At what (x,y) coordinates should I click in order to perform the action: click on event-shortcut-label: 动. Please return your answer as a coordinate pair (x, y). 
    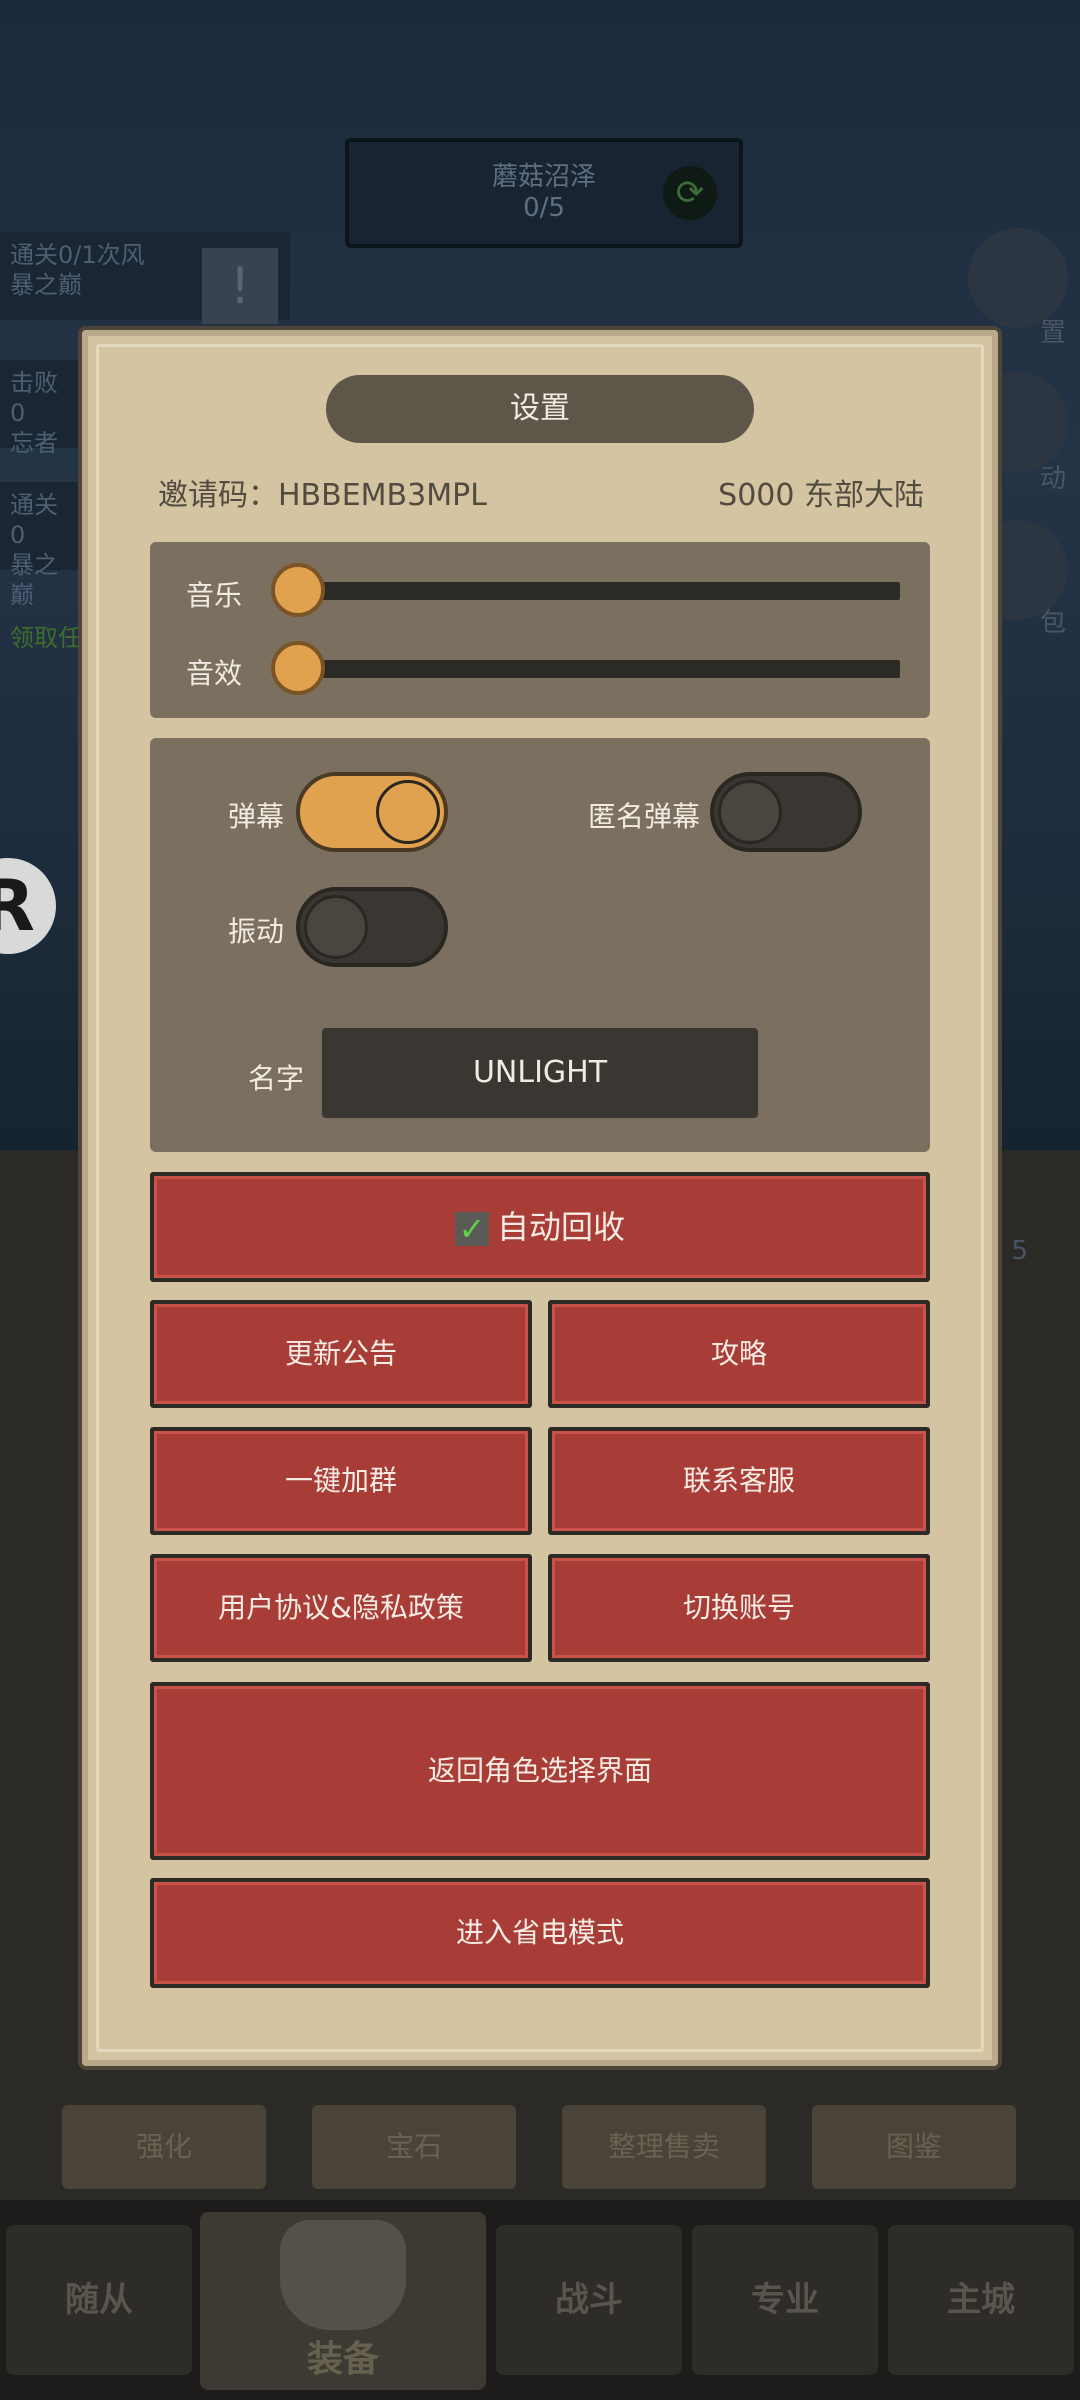
    Looking at the image, I should click on (1052, 479).